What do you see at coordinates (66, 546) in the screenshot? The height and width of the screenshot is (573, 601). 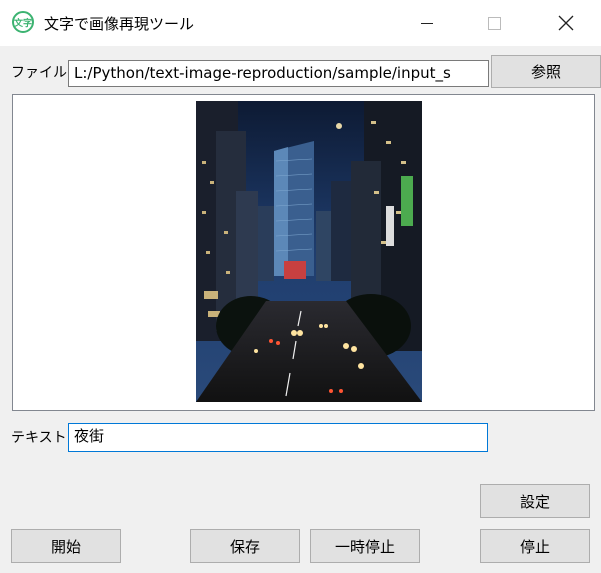 I see `start-button: 開始` at bounding box center [66, 546].